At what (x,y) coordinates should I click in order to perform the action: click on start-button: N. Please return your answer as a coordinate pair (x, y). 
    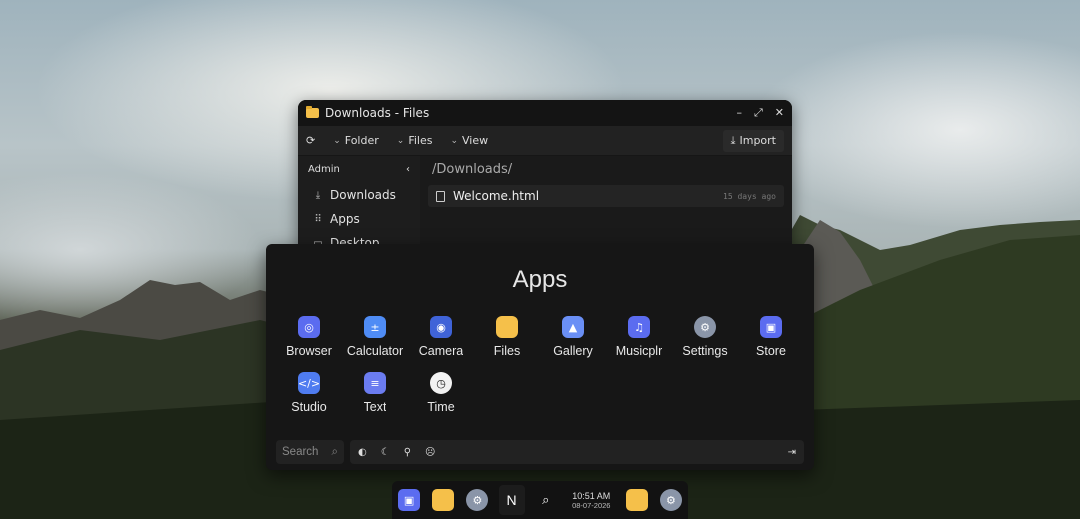
    Looking at the image, I should click on (511, 500).